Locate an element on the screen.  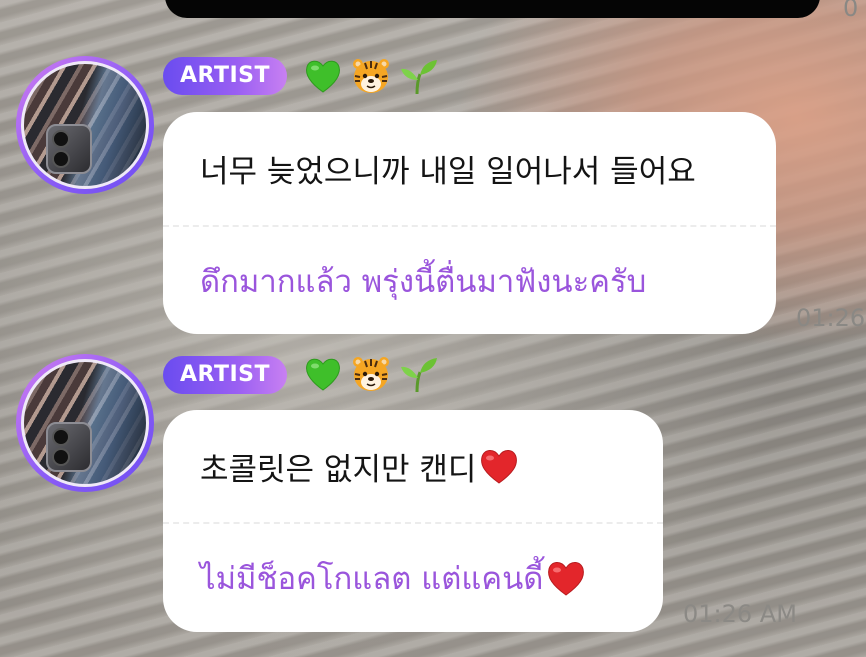
timestamp-partial-top: 0 is located at coordinates (851, 11).